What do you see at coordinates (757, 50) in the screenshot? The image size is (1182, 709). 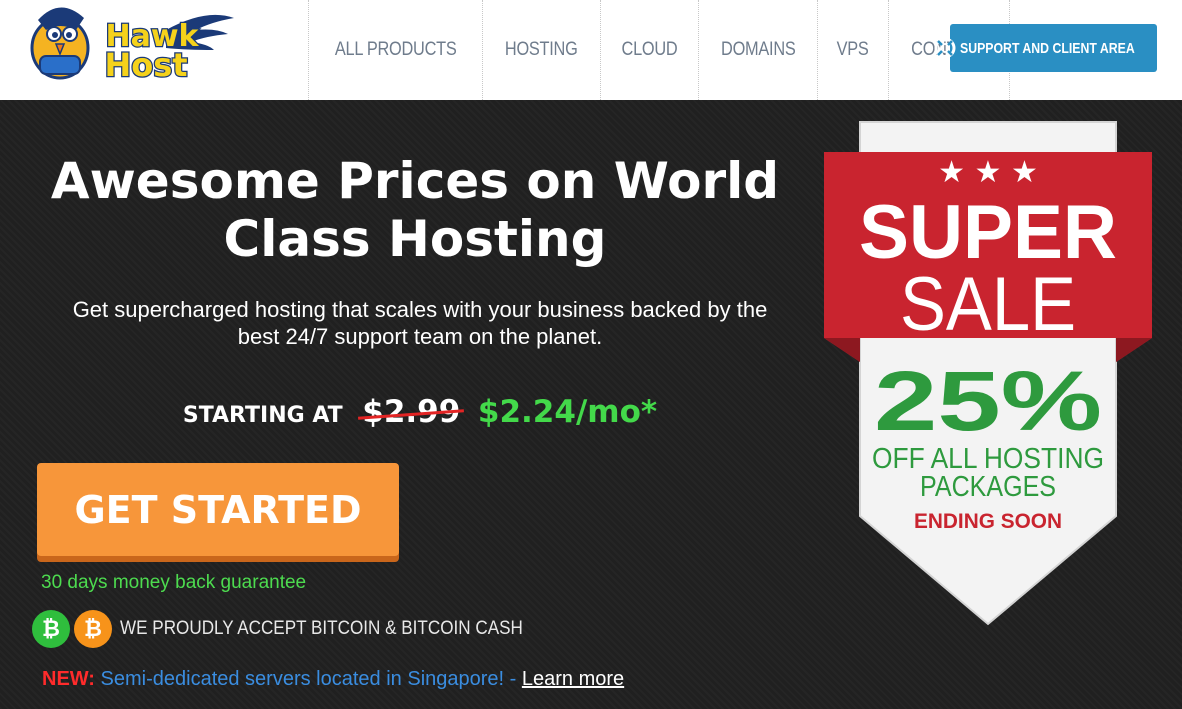 I see `nav-domains: DOMAINS` at bounding box center [757, 50].